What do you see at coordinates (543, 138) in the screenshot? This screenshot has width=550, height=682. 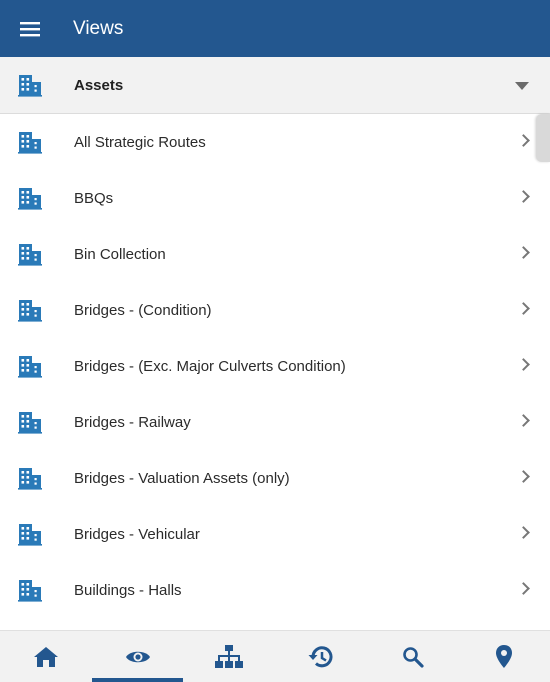 I see `scrollbar-thumb` at bounding box center [543, 138].